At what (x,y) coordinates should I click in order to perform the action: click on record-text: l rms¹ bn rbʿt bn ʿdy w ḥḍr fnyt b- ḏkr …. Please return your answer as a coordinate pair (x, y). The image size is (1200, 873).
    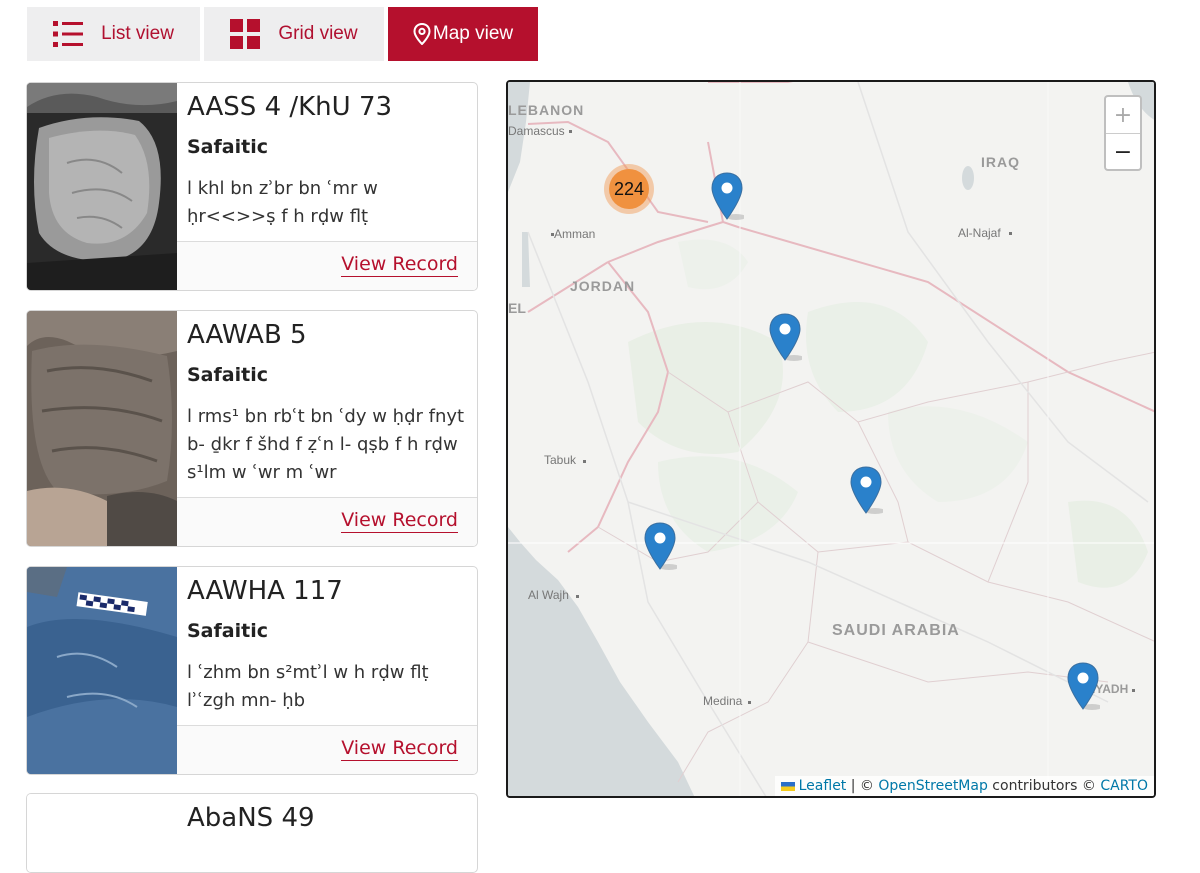
    Looking at the image, I should click on (326, 444).